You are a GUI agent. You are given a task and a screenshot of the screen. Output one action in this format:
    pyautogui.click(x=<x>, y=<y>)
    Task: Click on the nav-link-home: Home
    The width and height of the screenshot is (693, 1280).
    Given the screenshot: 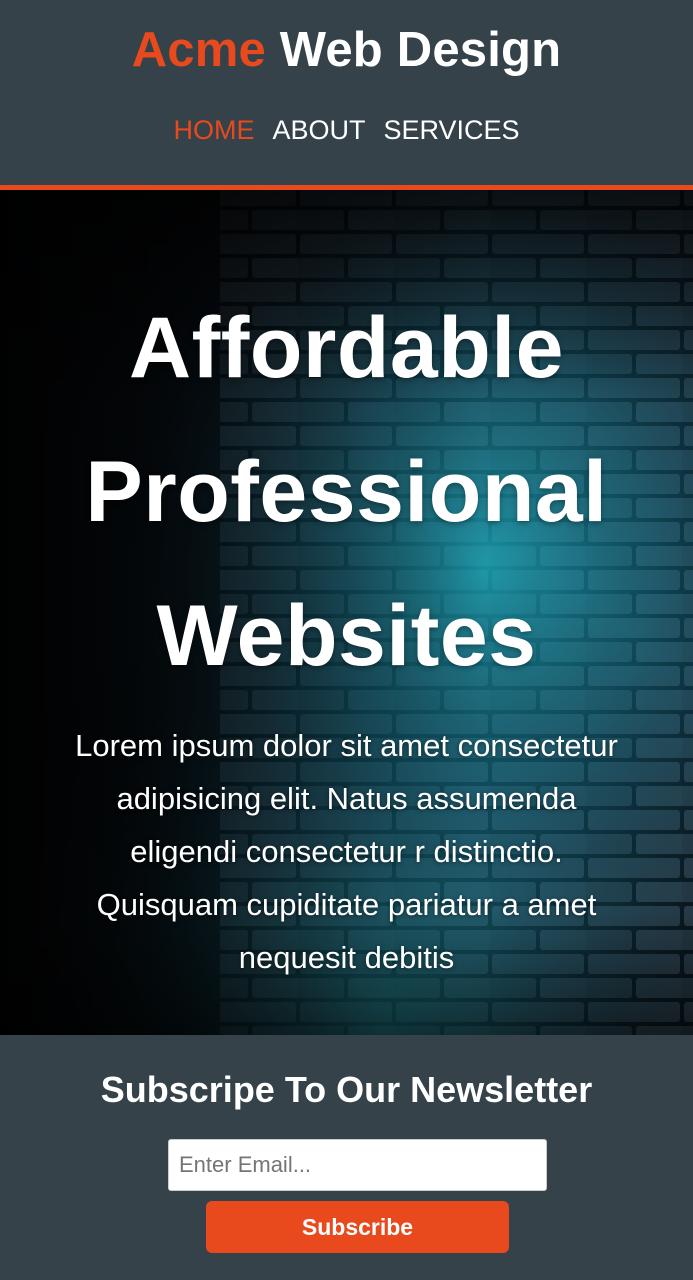 What is the action you would take?
    pyautogui.click(x=213, y=130)
    